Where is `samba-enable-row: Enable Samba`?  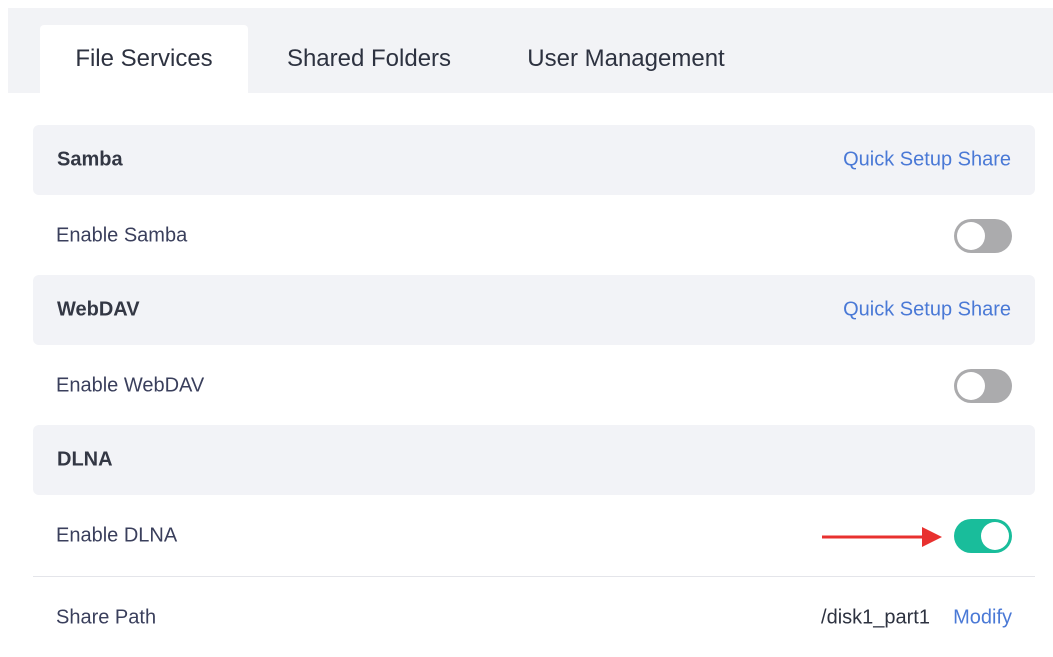
samba-enable-row: Enable Samba is located at coordinates (534, 236).